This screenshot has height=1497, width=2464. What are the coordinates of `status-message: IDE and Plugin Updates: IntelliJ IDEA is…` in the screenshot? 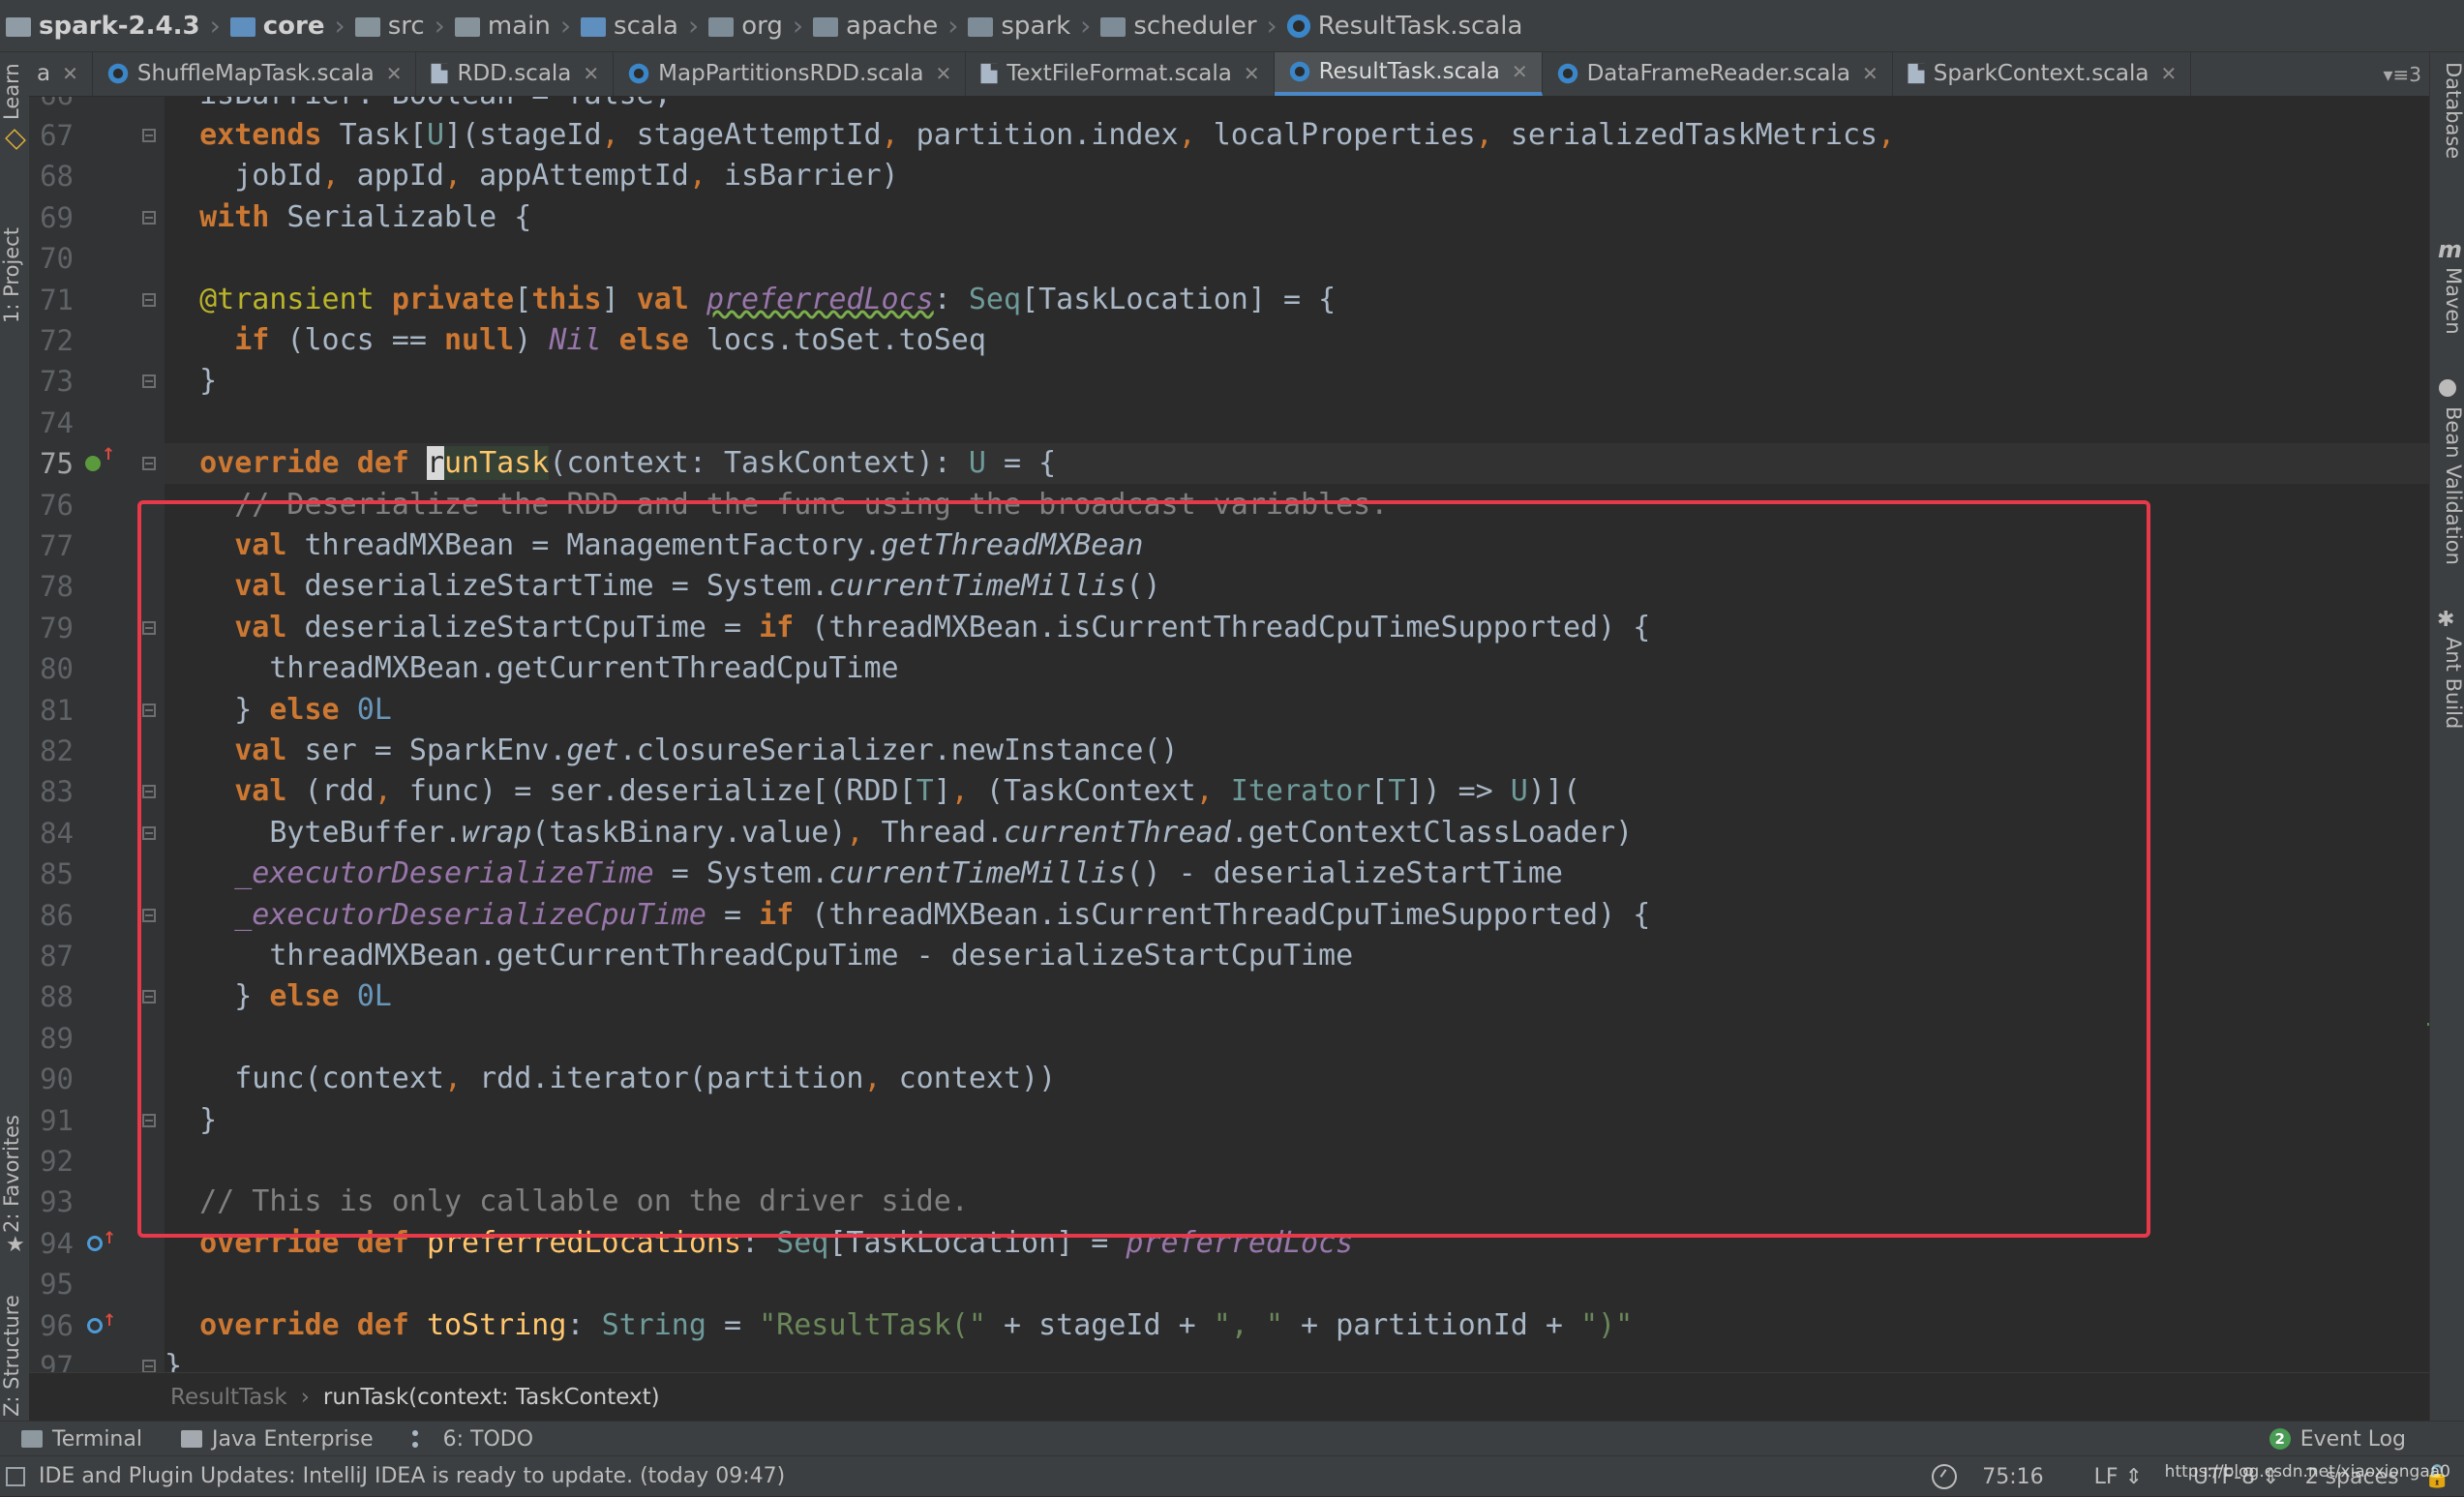 It's located at (412, 1476).